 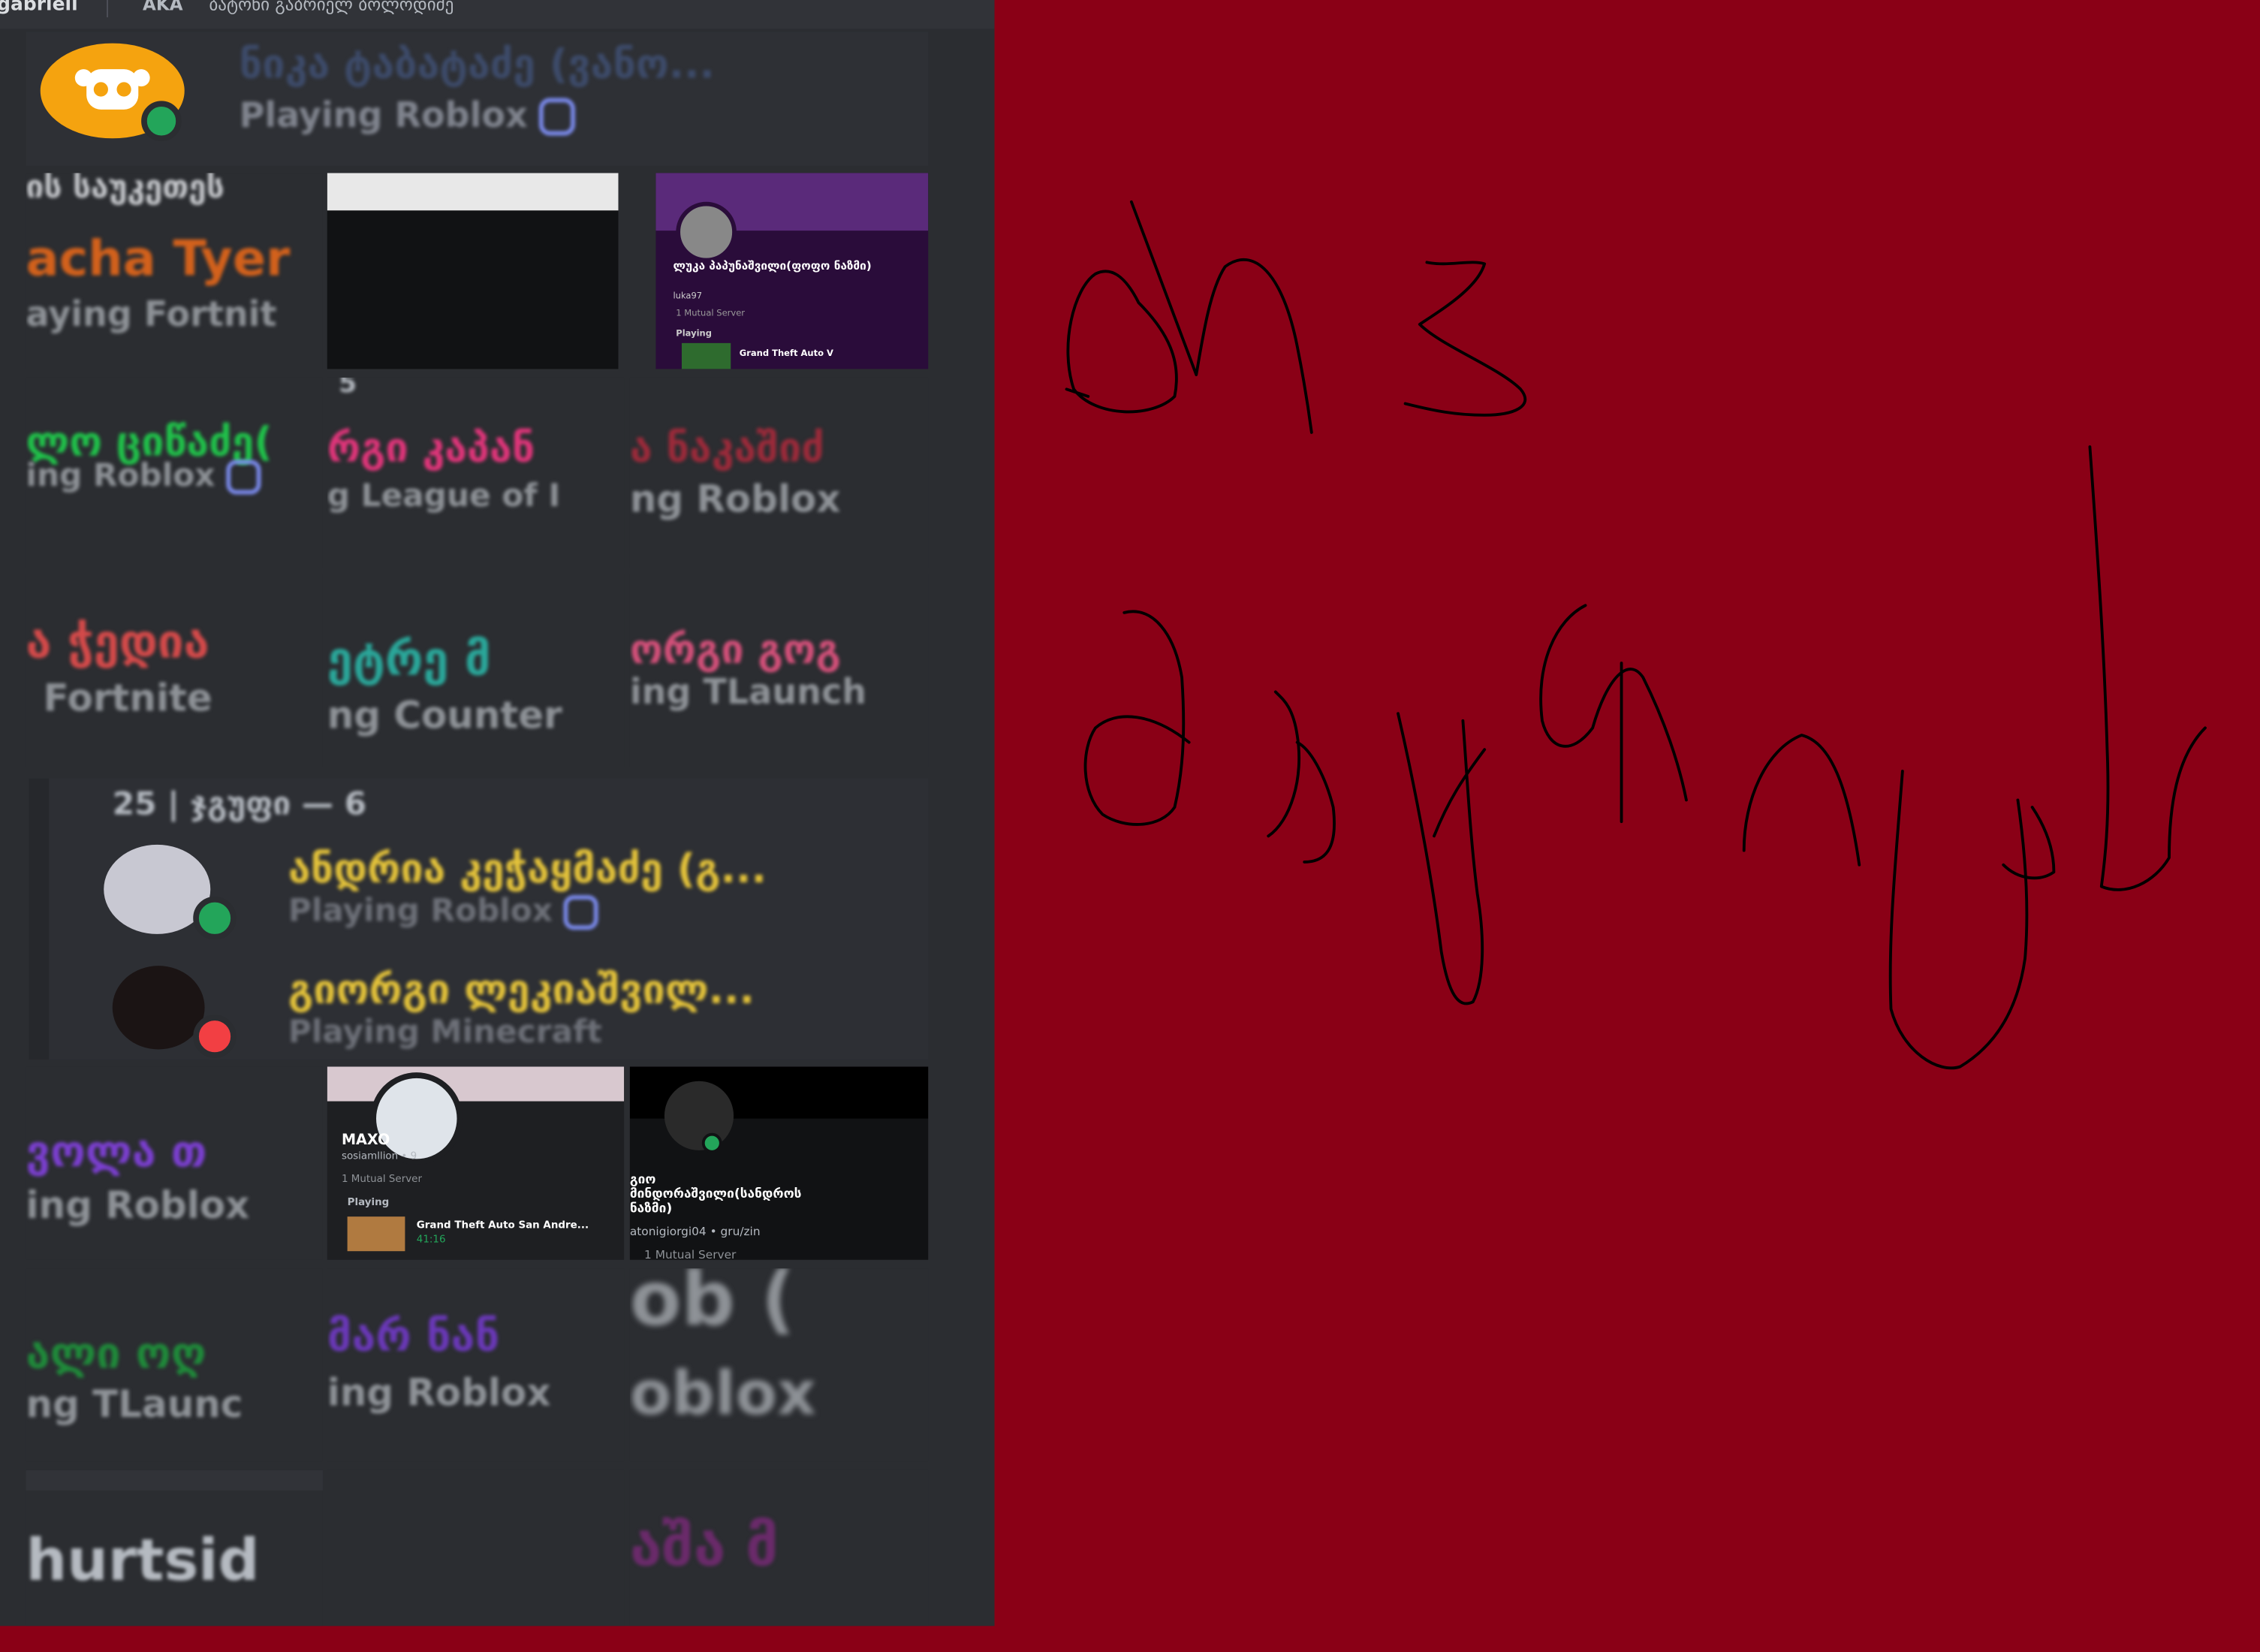 What do you see at coordinates (107, 9) in the screenshot?
I see `header-divider` at bounding box center [107, 9].